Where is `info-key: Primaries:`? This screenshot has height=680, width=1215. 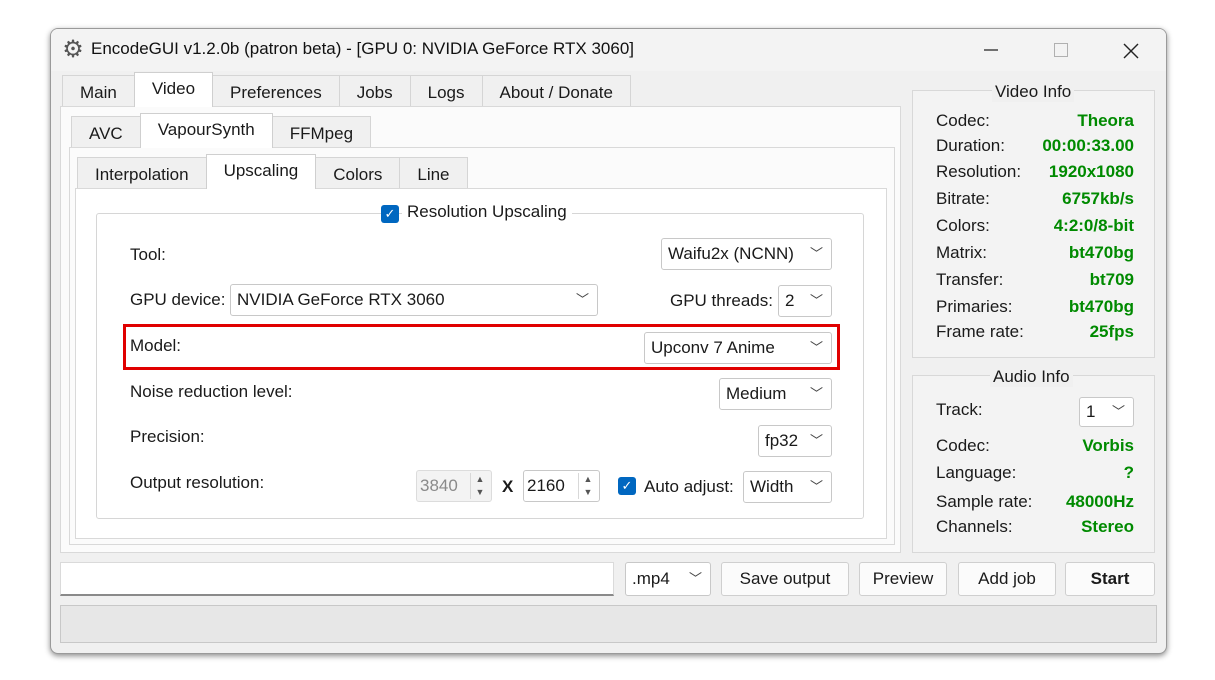
info-key: Primaries: is located at coordinates (974, 306).